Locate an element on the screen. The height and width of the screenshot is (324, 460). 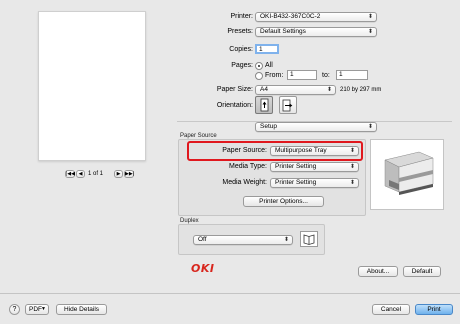
duplex-value: Off is located at coordinates (202, 239).